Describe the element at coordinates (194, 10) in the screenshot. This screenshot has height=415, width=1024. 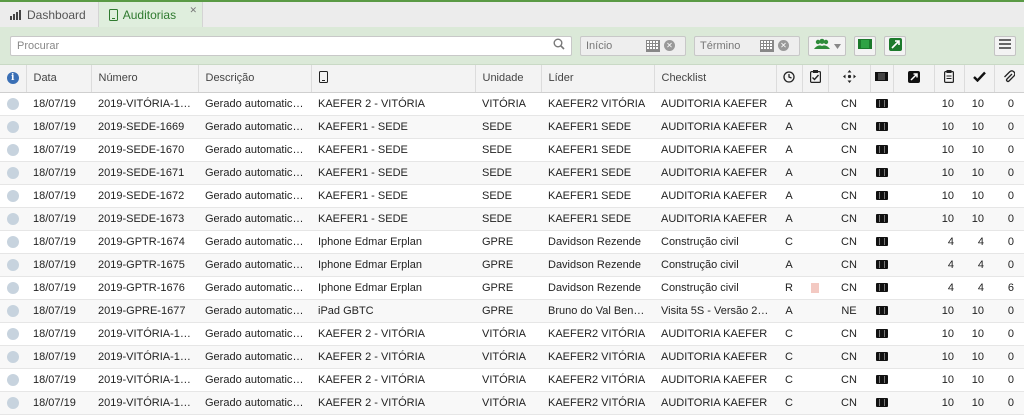
I see `close-icon: ✕` at that location.